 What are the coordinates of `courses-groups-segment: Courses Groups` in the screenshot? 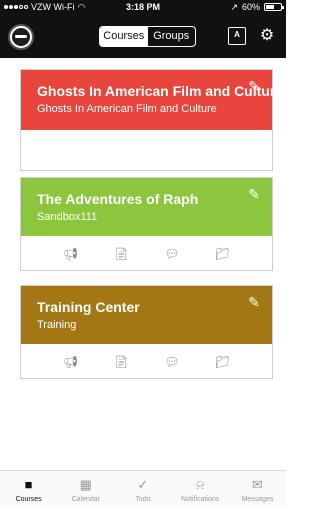 It's located at (147, 36).